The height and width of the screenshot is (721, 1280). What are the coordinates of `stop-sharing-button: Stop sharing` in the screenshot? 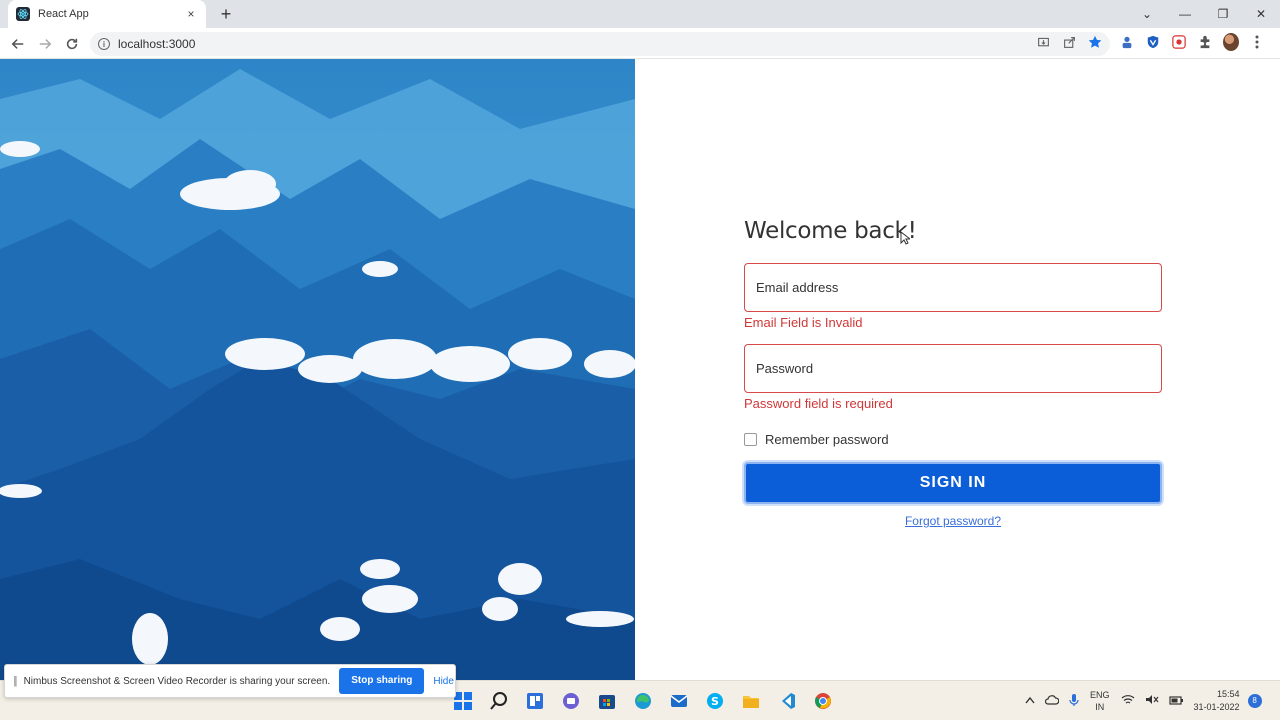 It's located at (382, 681).